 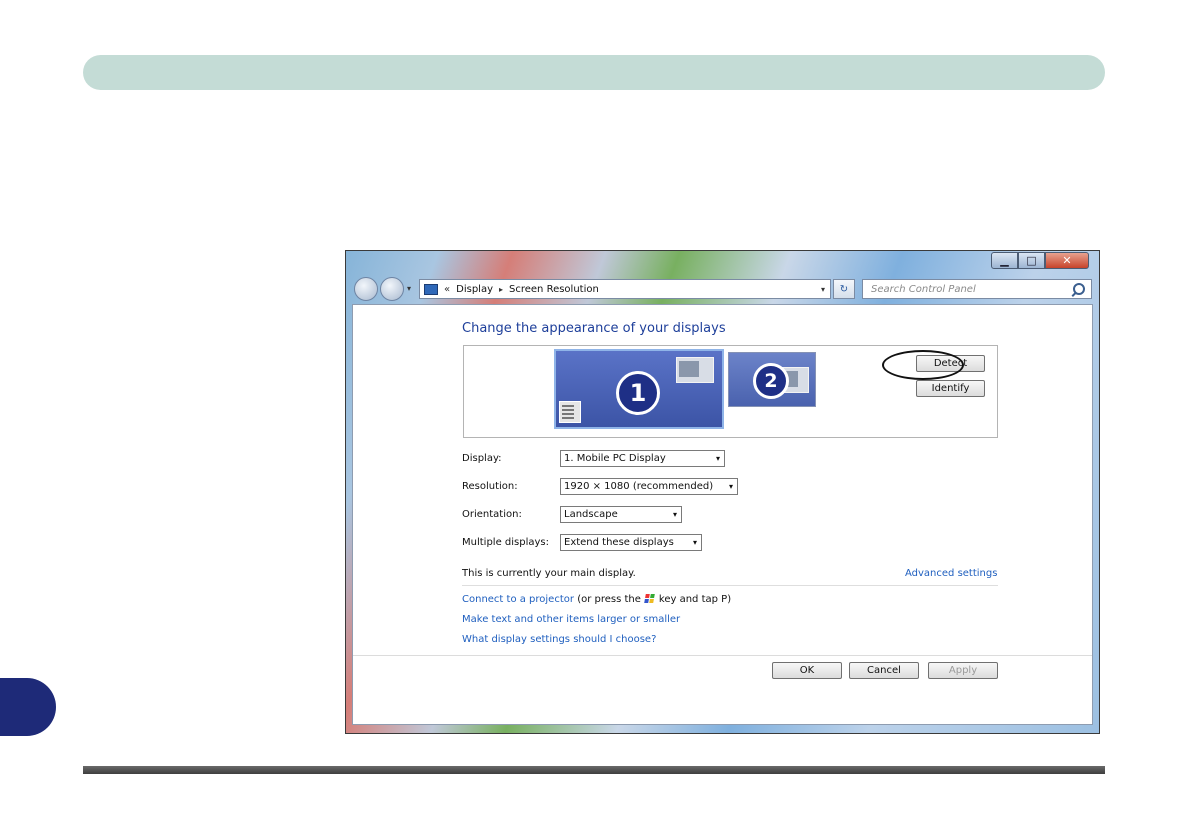 I want to click on monitor-arrangement-area: 1 2 Detect Identify, so click(x=730, y=391).